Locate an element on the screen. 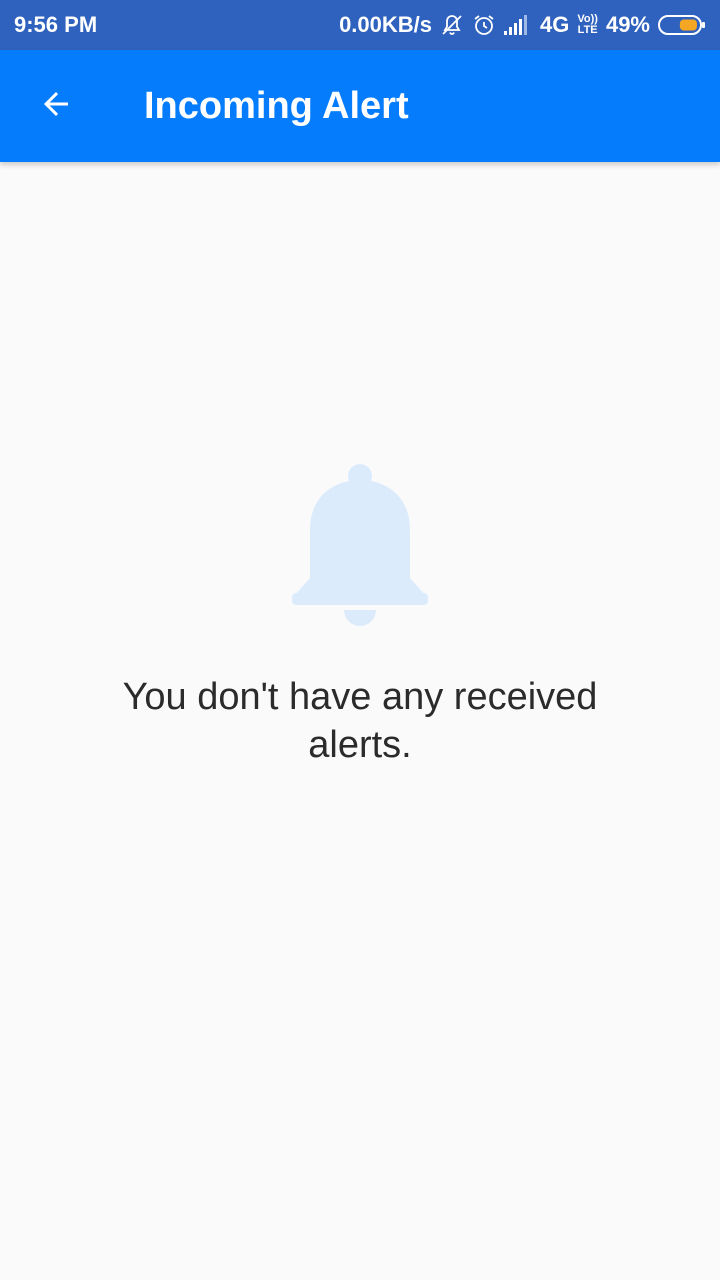  back-arrow-icon is located at coordinates (56, 106).